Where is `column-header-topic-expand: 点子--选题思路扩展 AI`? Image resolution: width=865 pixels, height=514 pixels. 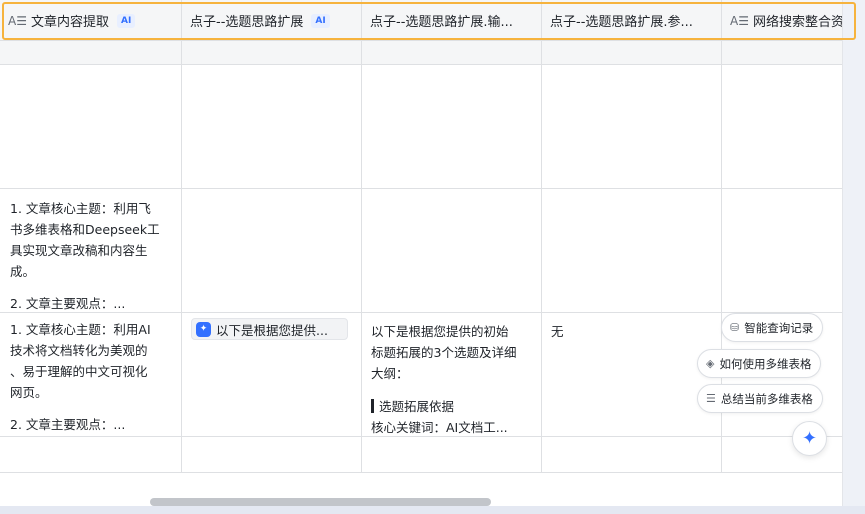
column-header-topic-expand: 点子--选题思路扩展 AI is located at coordinates (272, 20).